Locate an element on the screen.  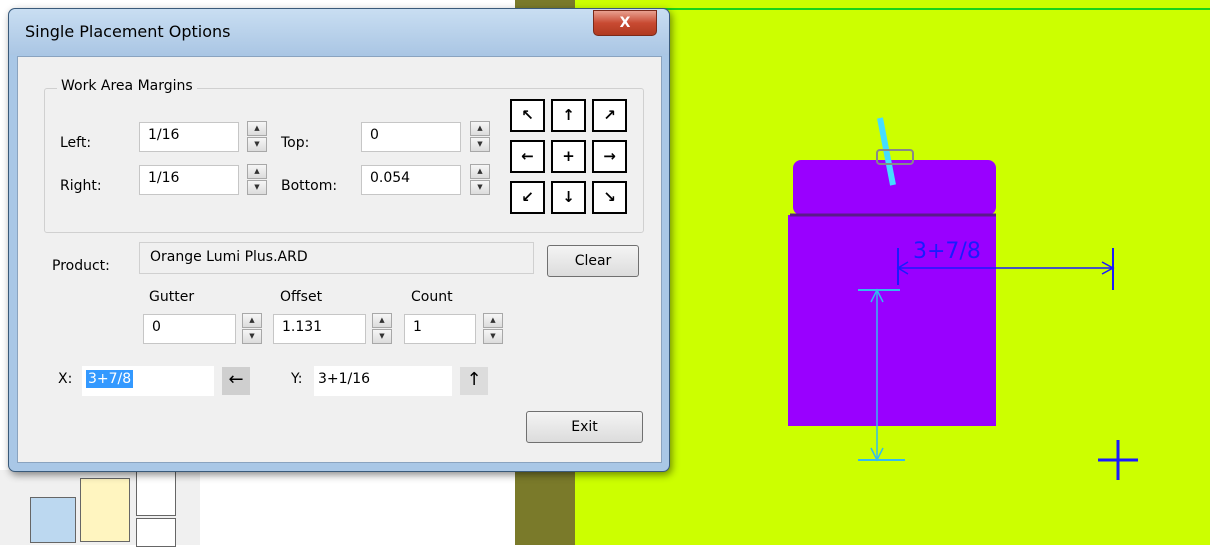
top-margin-spinner: ▲ ▼ is located at coordinates (480, 137).